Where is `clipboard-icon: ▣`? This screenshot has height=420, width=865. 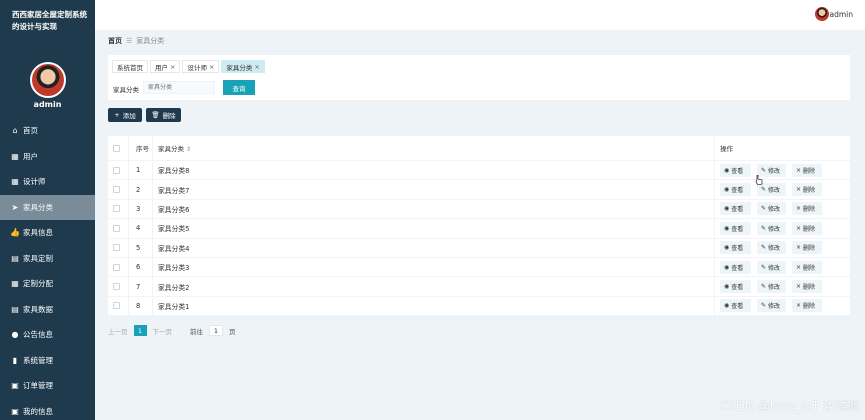 clipboard-icon: ▣ is located at coordinates (15, 386).